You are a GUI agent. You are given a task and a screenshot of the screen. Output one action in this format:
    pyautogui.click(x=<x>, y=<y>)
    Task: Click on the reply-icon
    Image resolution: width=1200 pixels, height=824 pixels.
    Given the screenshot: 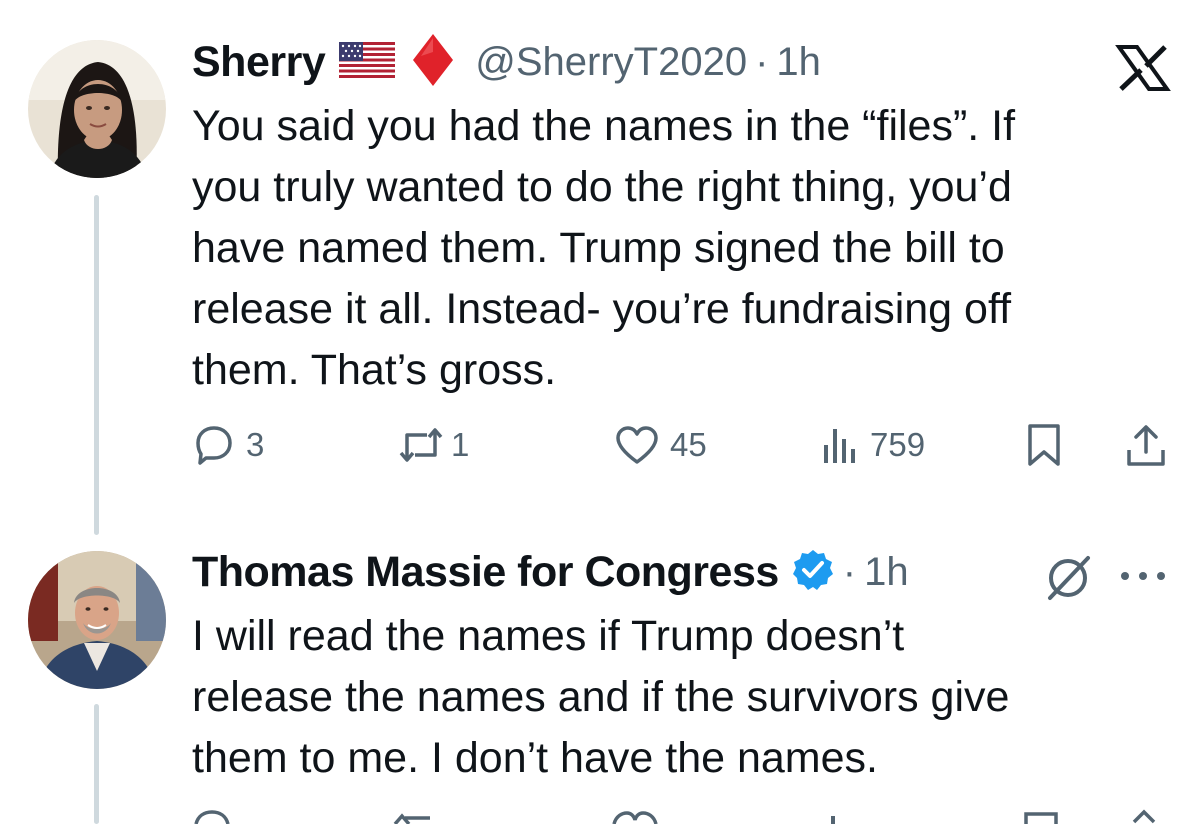 What is the action you would take?
    pyautogui.click(x=214, y=445)
    